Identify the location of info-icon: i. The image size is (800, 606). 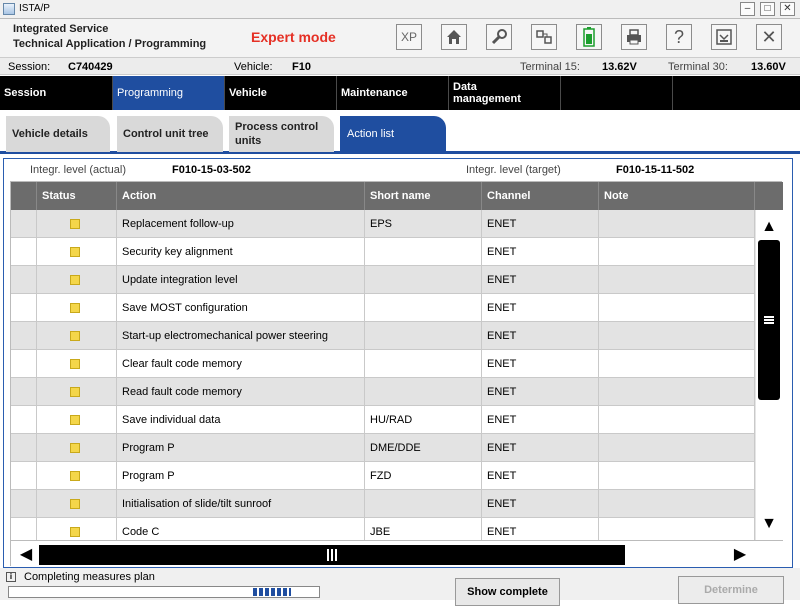
(11, 577).